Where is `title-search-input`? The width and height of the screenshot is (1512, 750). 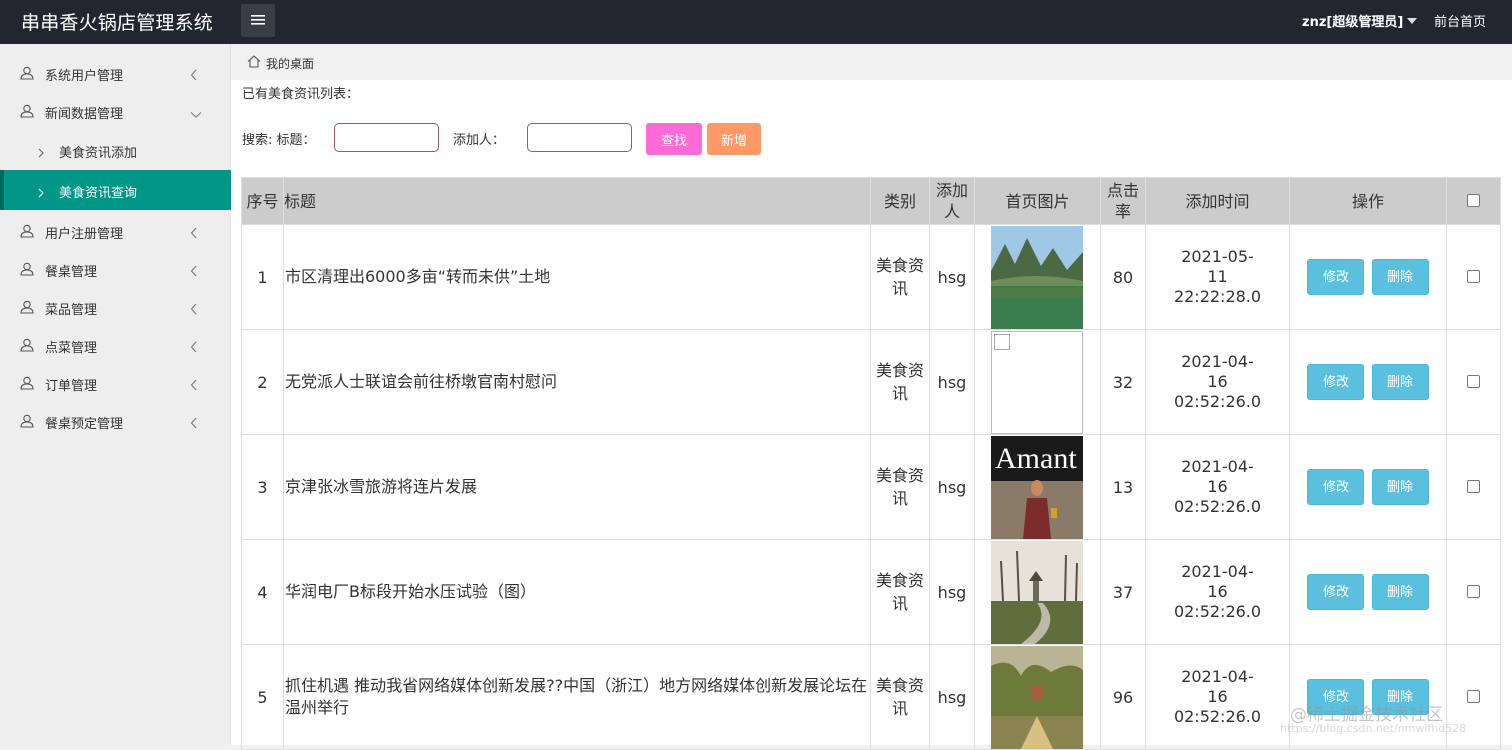
title-search-input is located at coordinates (386, 137).